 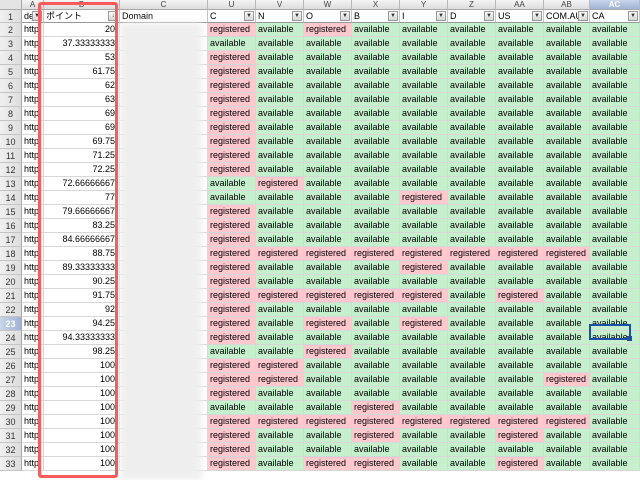 I want to click on row-header-10: 10, so click(x=11, y=142).